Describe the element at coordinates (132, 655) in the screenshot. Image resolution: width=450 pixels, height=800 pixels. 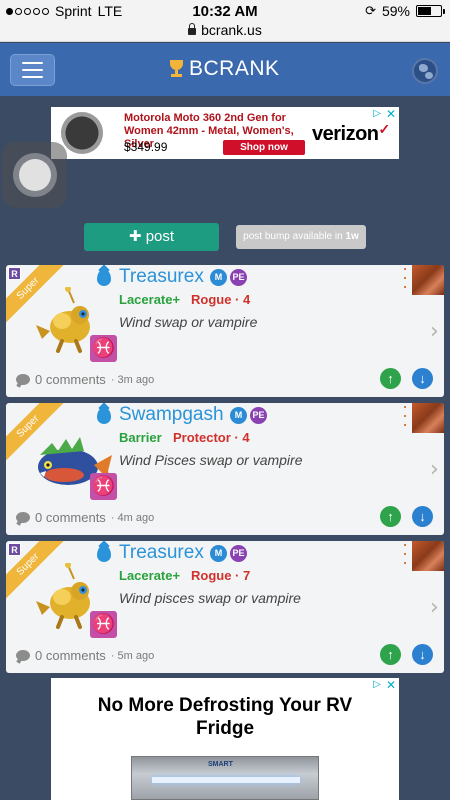
I see `post-time: · 5m ago` at that location.